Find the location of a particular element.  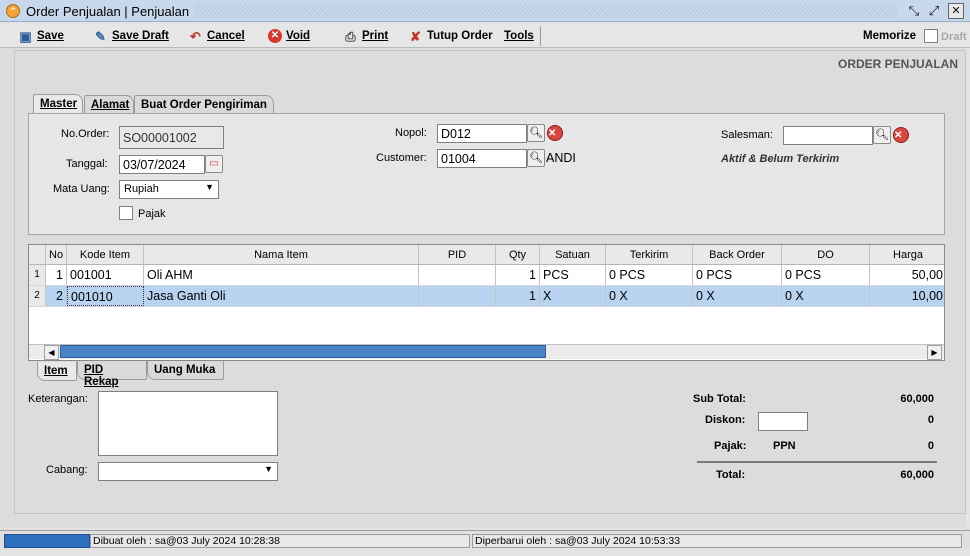

cell-satuan: X is located at coordinates (573, 296).